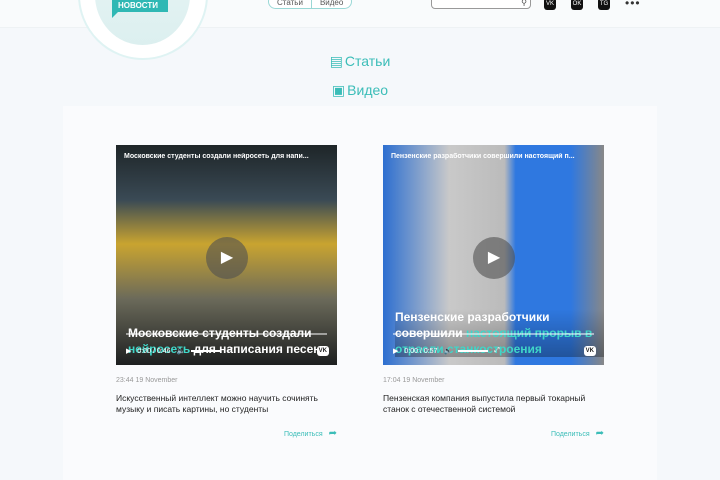 The height and width of the screenshot is (480, 720). What do you see at coordinates (154, 351) in the screenshot?
I see `time-display: 0:00 / 0:46` at bounding box center [154, 351].